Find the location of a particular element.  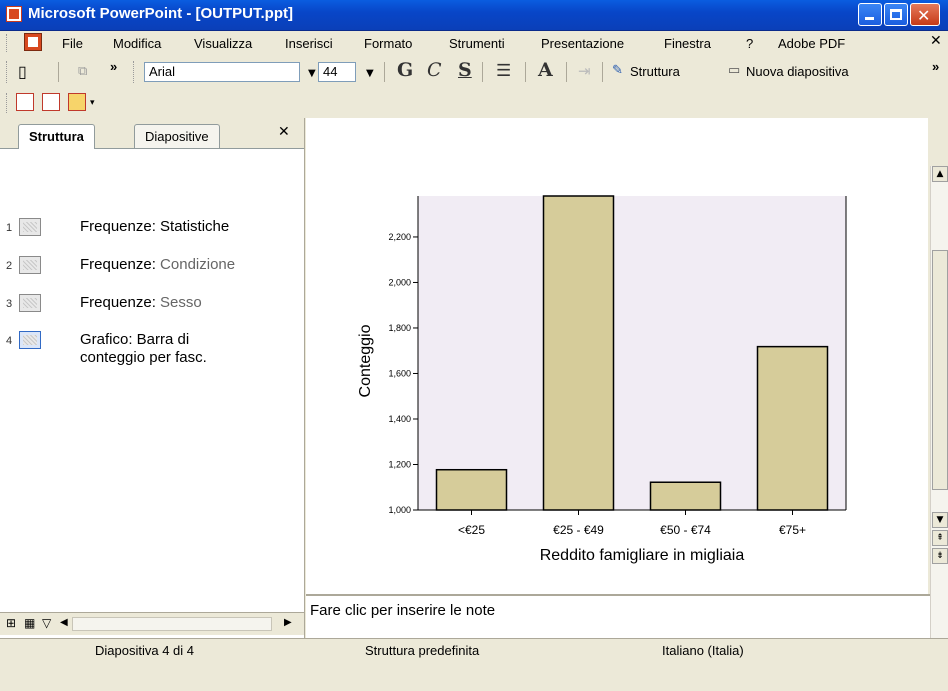

scroll-down-icon: ▼ is located at coordinates (940, 520).